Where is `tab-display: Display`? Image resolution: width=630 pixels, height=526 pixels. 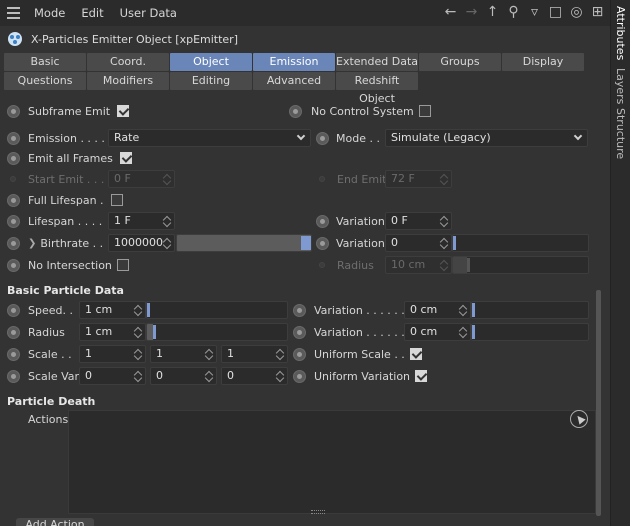 tab-display: Display is located at coordinates (543, 62).